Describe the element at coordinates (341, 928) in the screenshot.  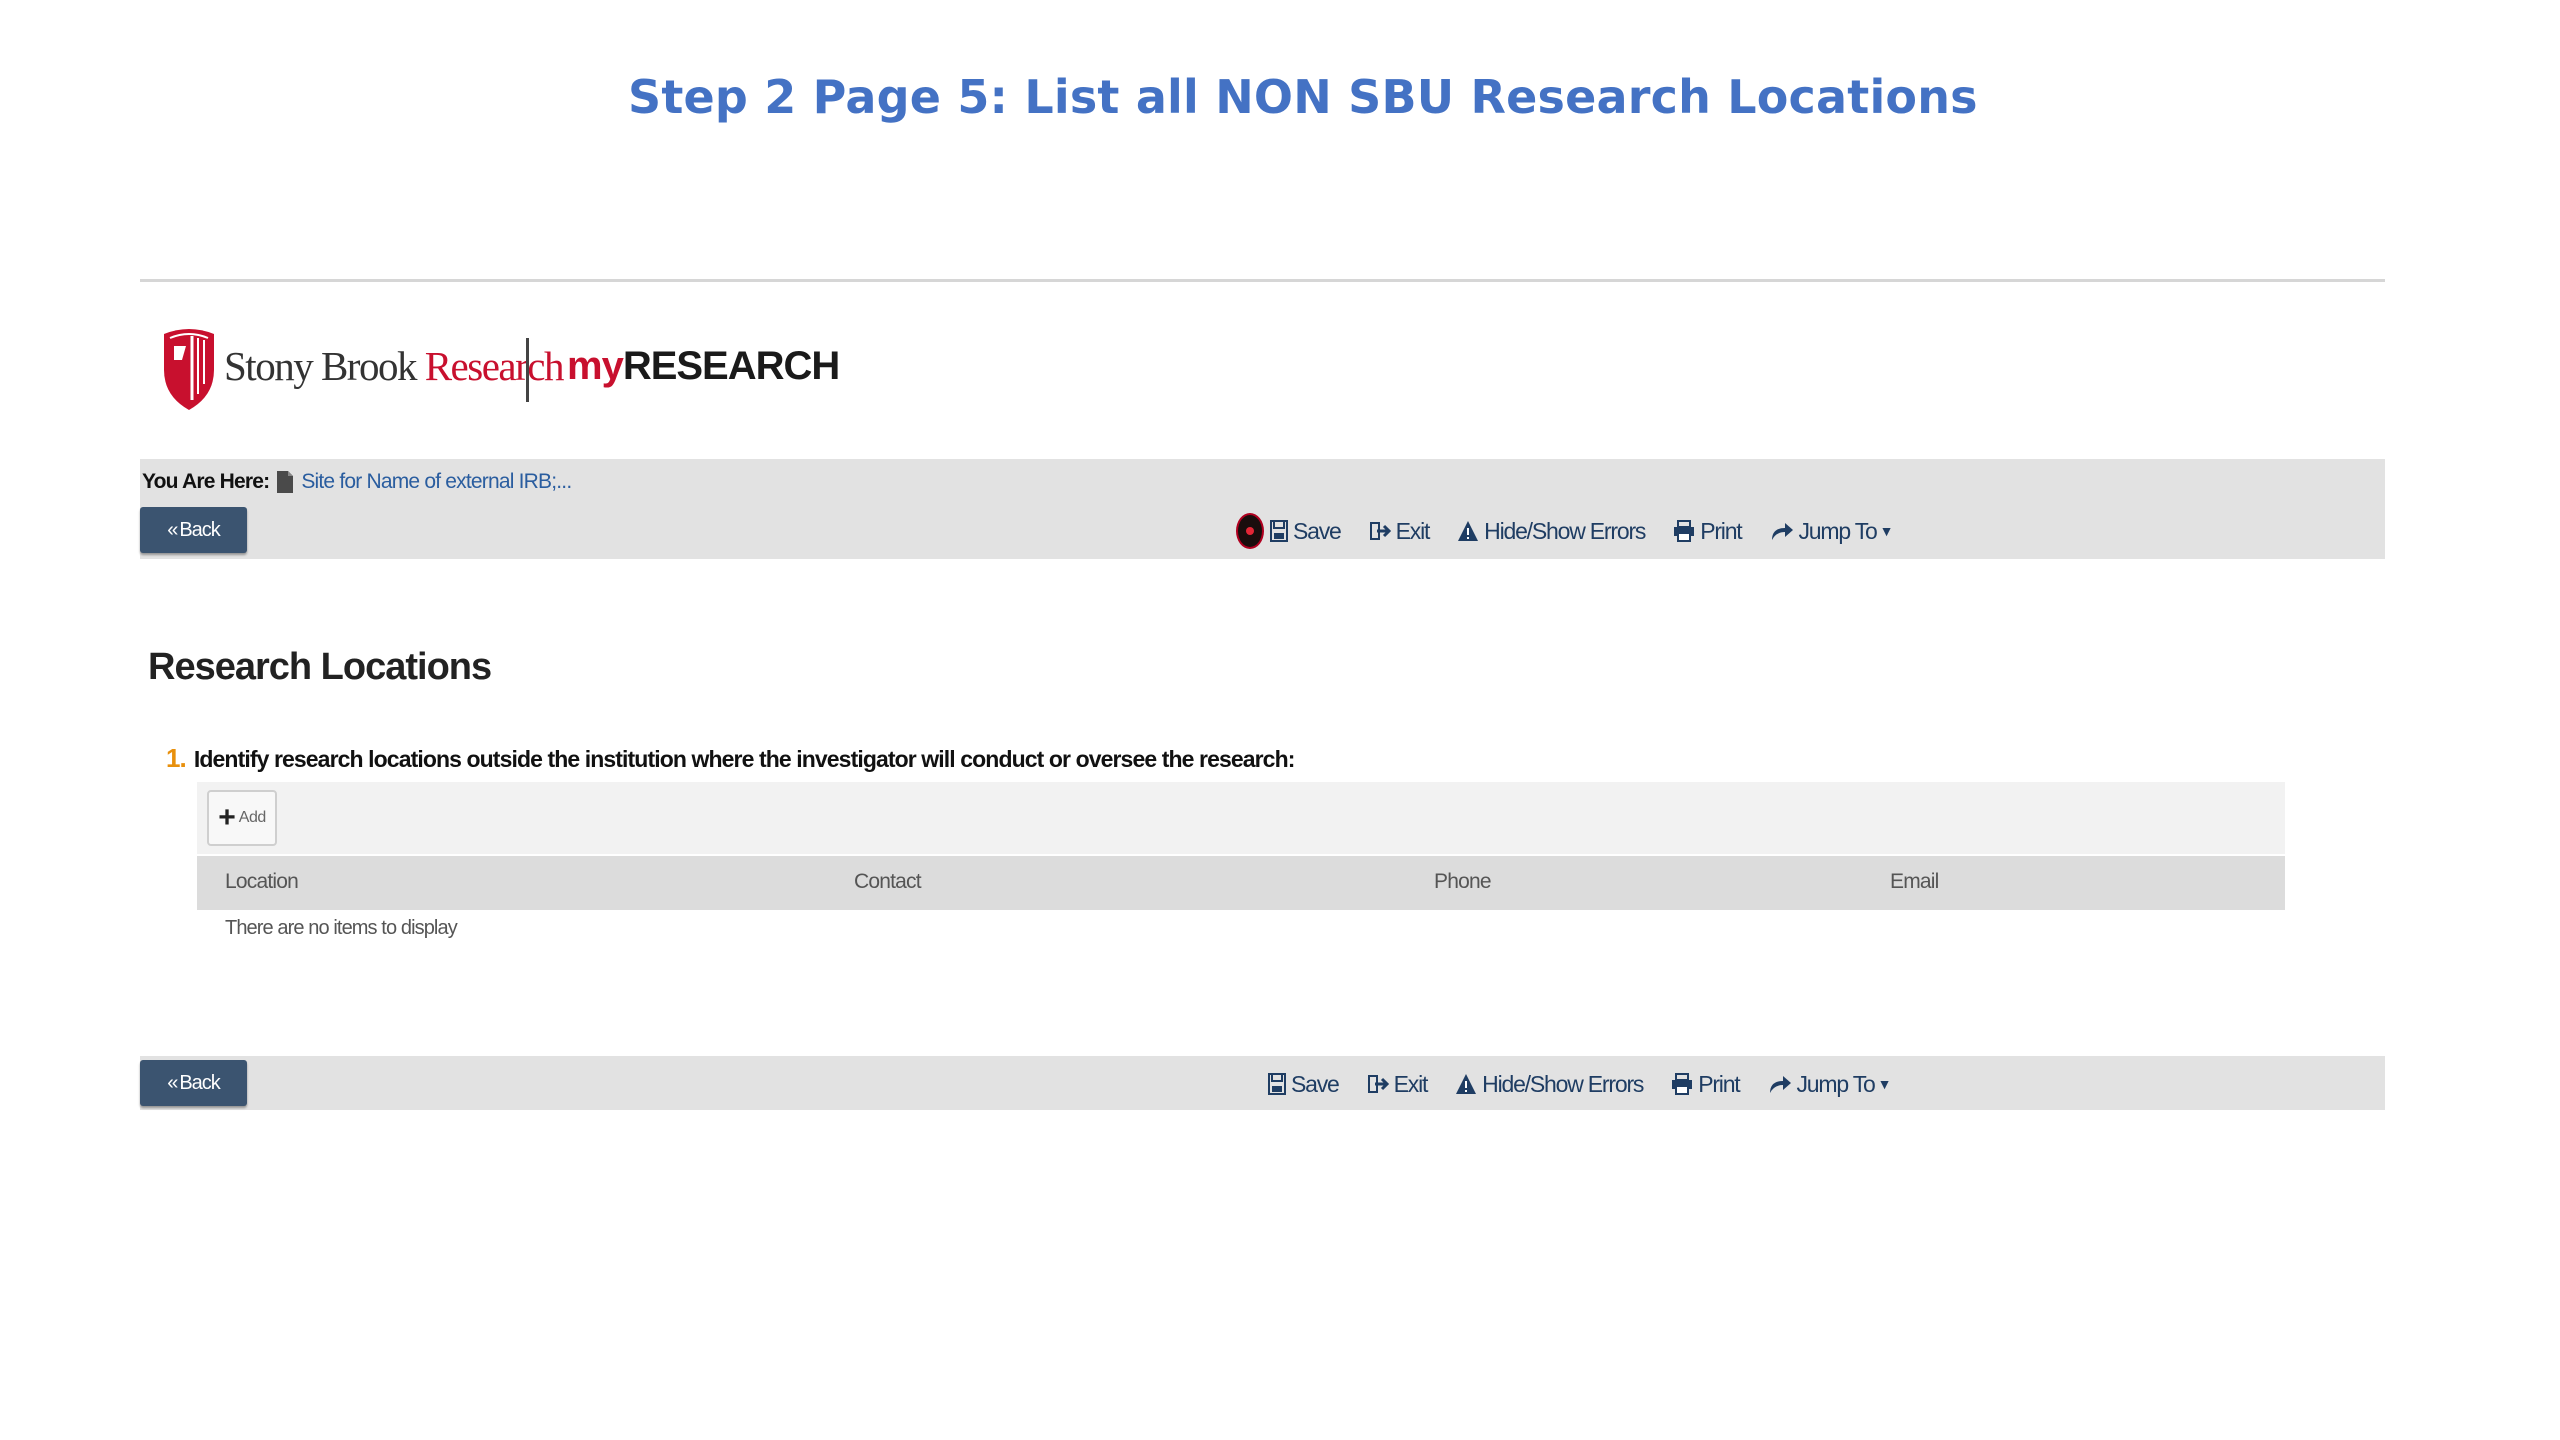
I see `empty-table-message: There are no items to display` at that location.